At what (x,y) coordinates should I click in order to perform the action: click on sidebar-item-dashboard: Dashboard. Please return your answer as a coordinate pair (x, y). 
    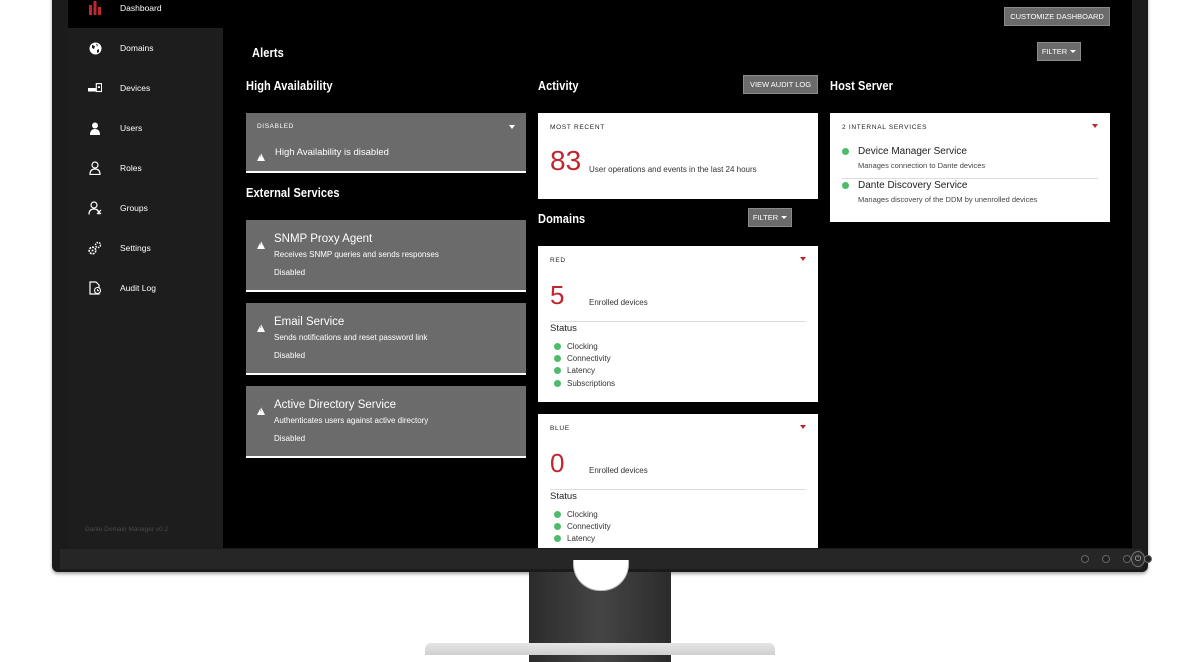
    Looking at the image, I should click on (145, 14).